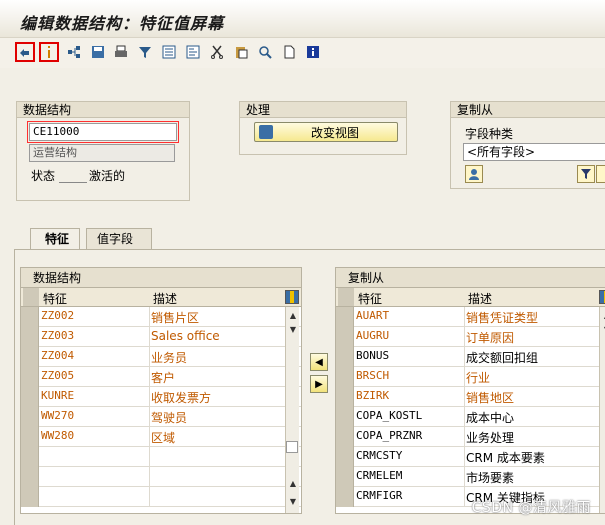 This screenshot has width=605, height=525. What do you see at coordinates (490, 478) in the screenshot?
I see `description-cell: 市场要素` at bounding box center [490, 478].